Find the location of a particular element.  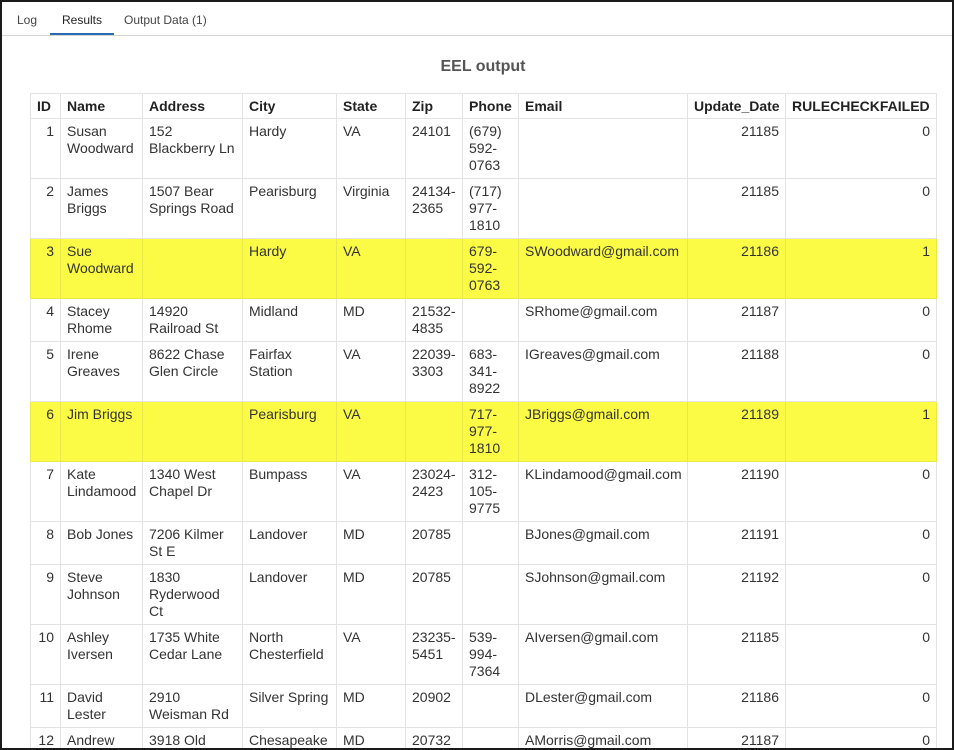

table-cell-id: 3 is located at coordinates (45, 268).